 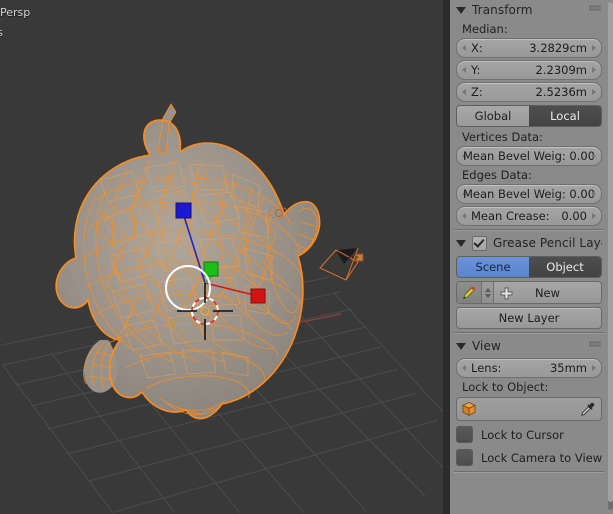 I want to click on lock-camera-to-view-checkbox, so click(x=464, y=457).